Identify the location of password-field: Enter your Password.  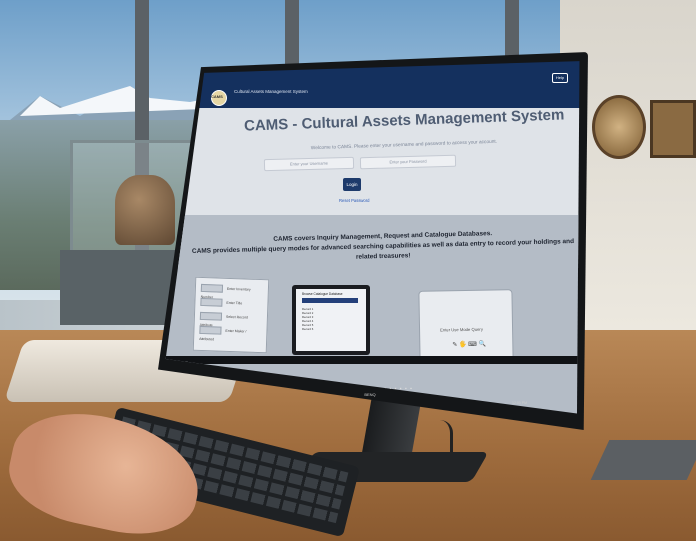
(408, 162).